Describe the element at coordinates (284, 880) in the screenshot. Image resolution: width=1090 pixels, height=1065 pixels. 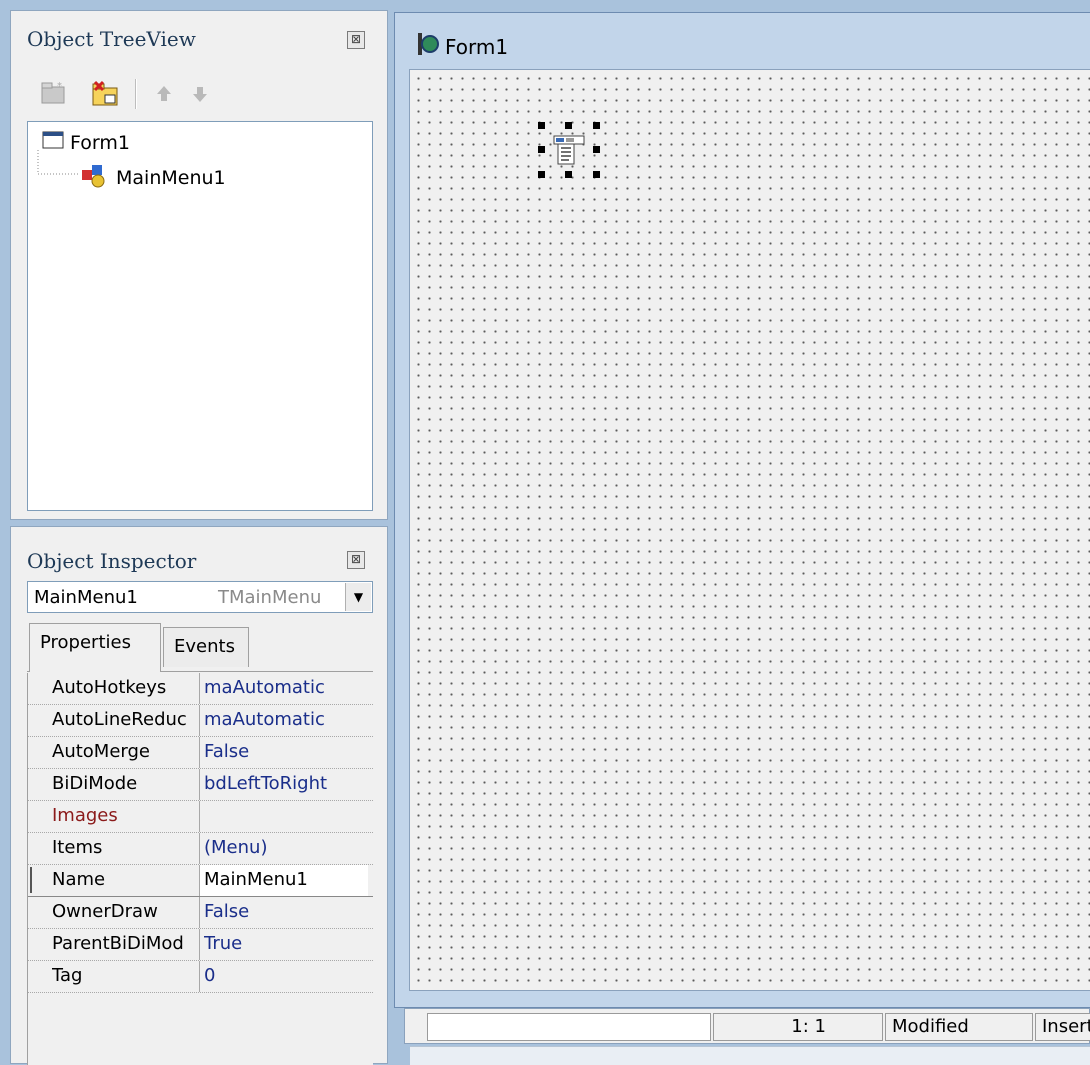
I see `property-value-editor: MainMenu1` at that location.